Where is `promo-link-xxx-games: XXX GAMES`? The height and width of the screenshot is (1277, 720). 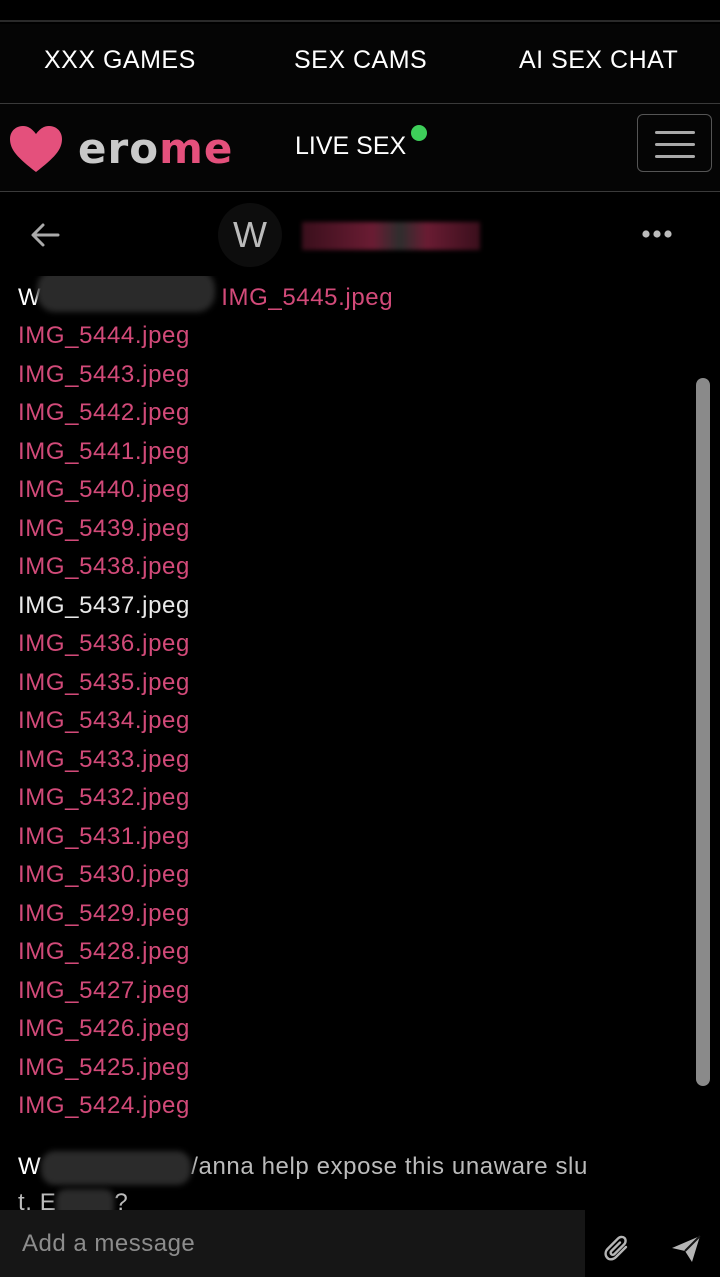 promo-link-xxx-games: XXX GAMES is located at coordinates (120, 60).